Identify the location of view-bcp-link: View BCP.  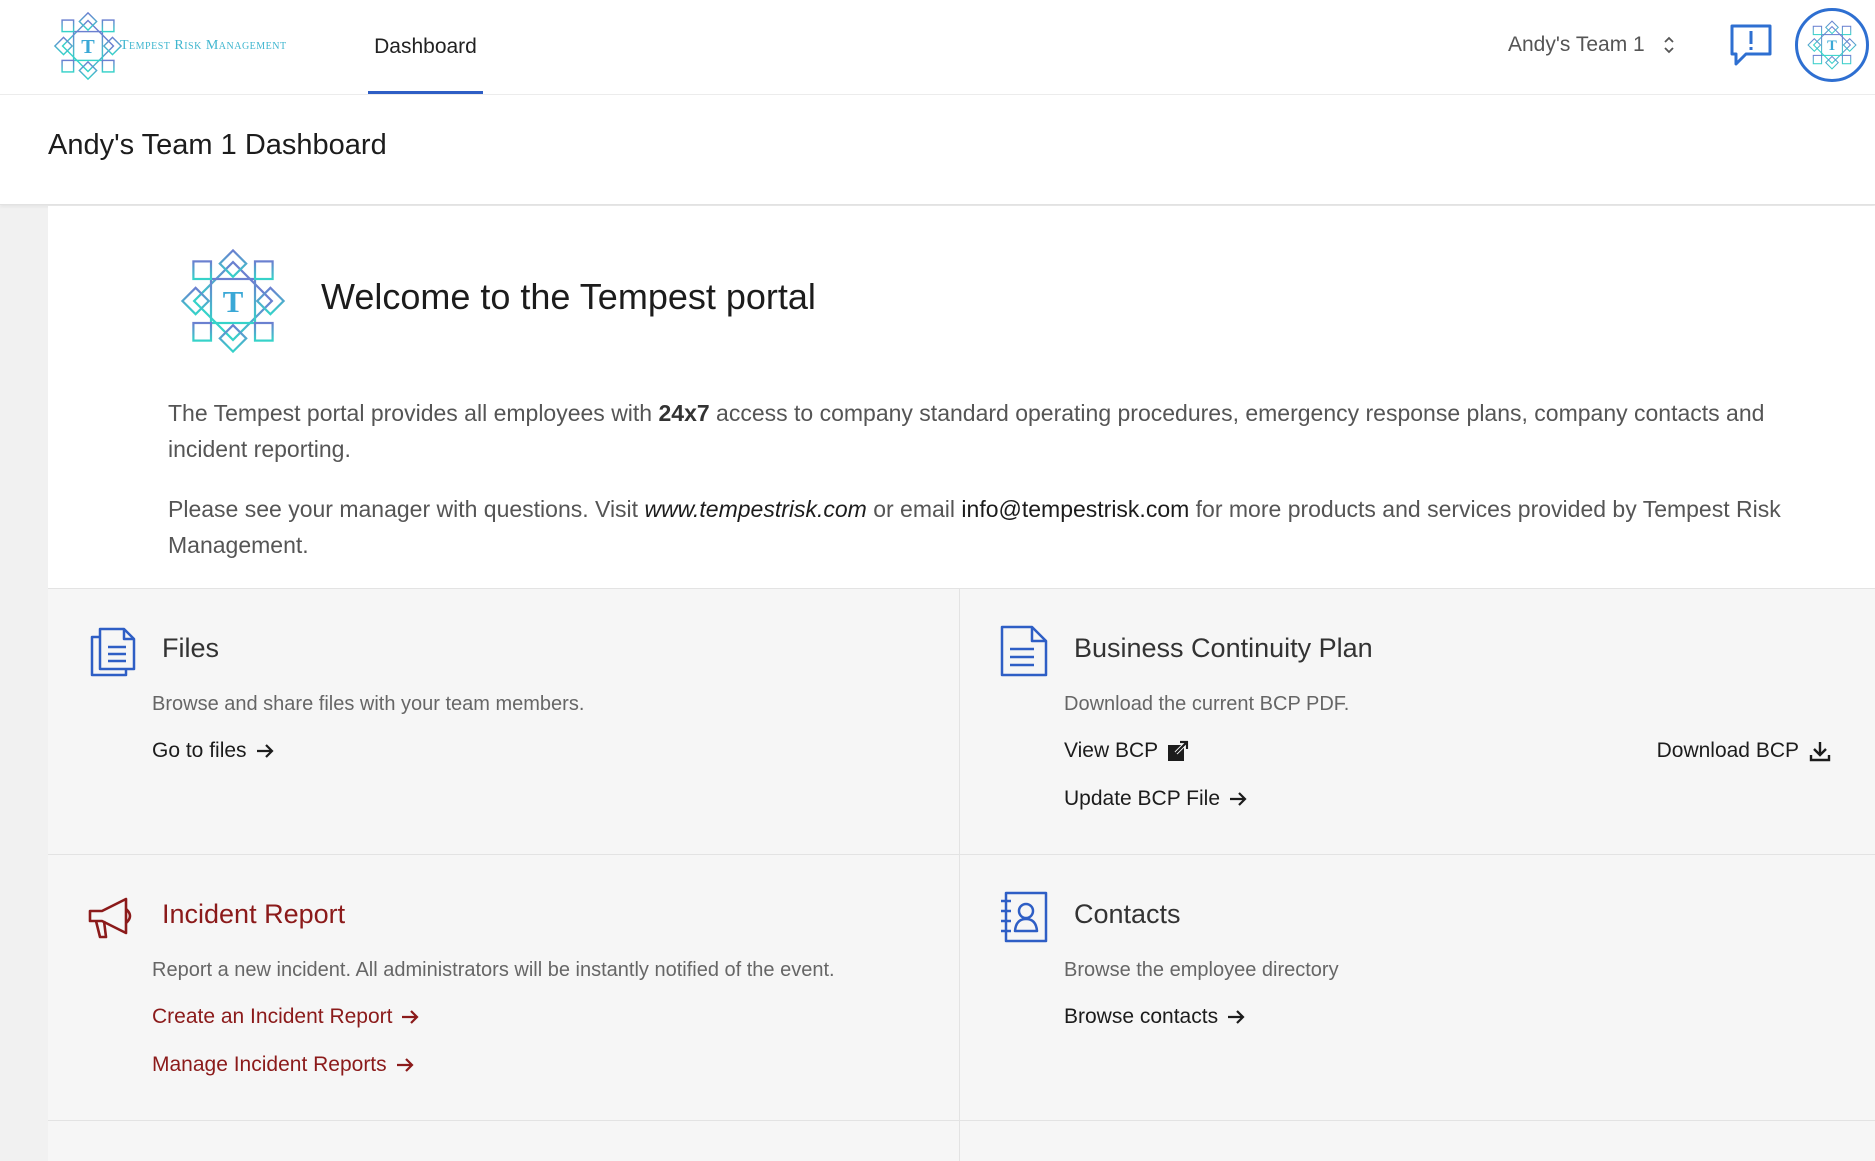
(1127, 751).